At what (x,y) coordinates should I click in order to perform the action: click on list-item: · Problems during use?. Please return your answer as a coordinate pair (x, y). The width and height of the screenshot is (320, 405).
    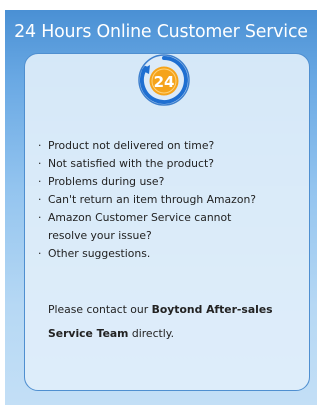
    Looking at the image, I should click on (101, 181).